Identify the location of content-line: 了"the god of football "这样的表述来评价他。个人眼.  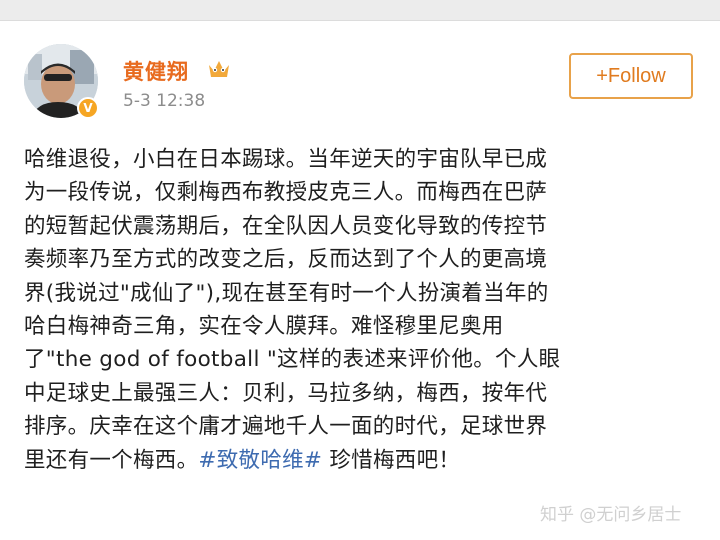
(292, 360).